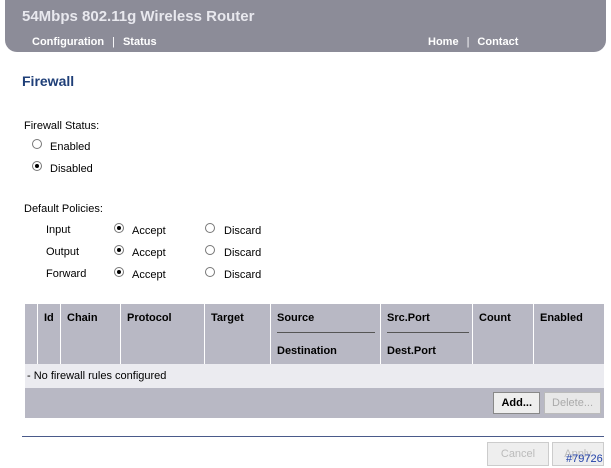  I want to click on policy-forward-discard-radio, so click(210, 272).